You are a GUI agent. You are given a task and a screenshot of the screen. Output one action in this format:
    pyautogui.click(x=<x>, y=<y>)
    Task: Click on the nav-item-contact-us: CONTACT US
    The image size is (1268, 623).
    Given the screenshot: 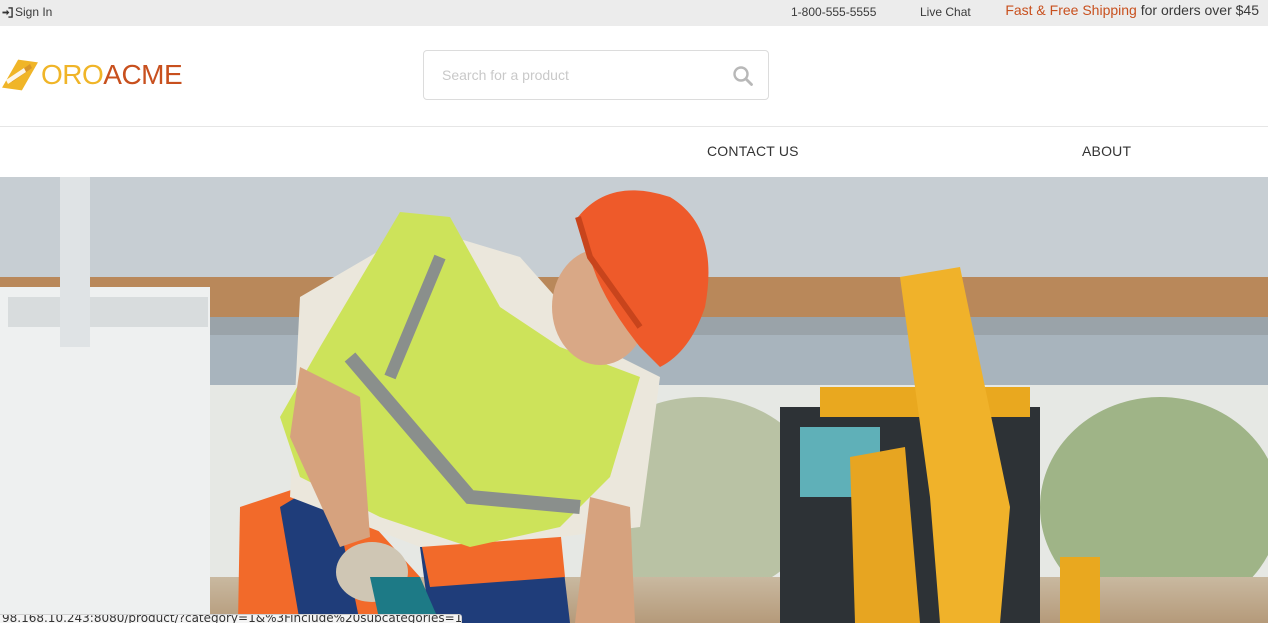 What is the action you would take?
    pyautogui.click(x=753, y=151)
    